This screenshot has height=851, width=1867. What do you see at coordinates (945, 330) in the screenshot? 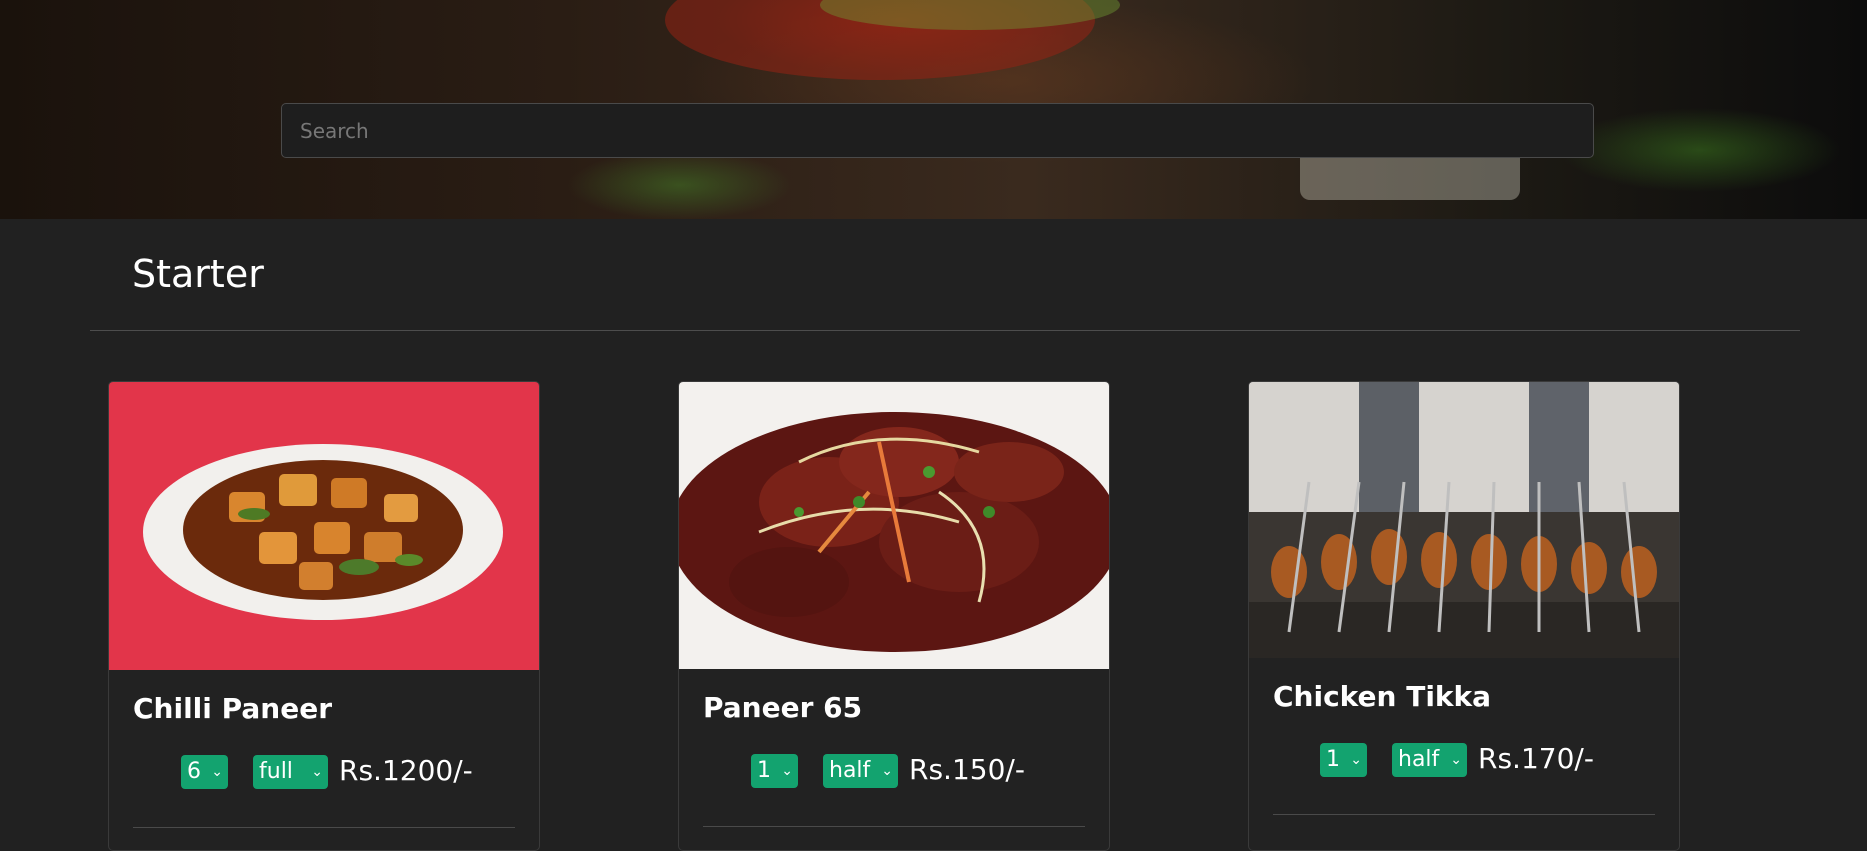
I see `section-divider` at bounding box center [945, 330].